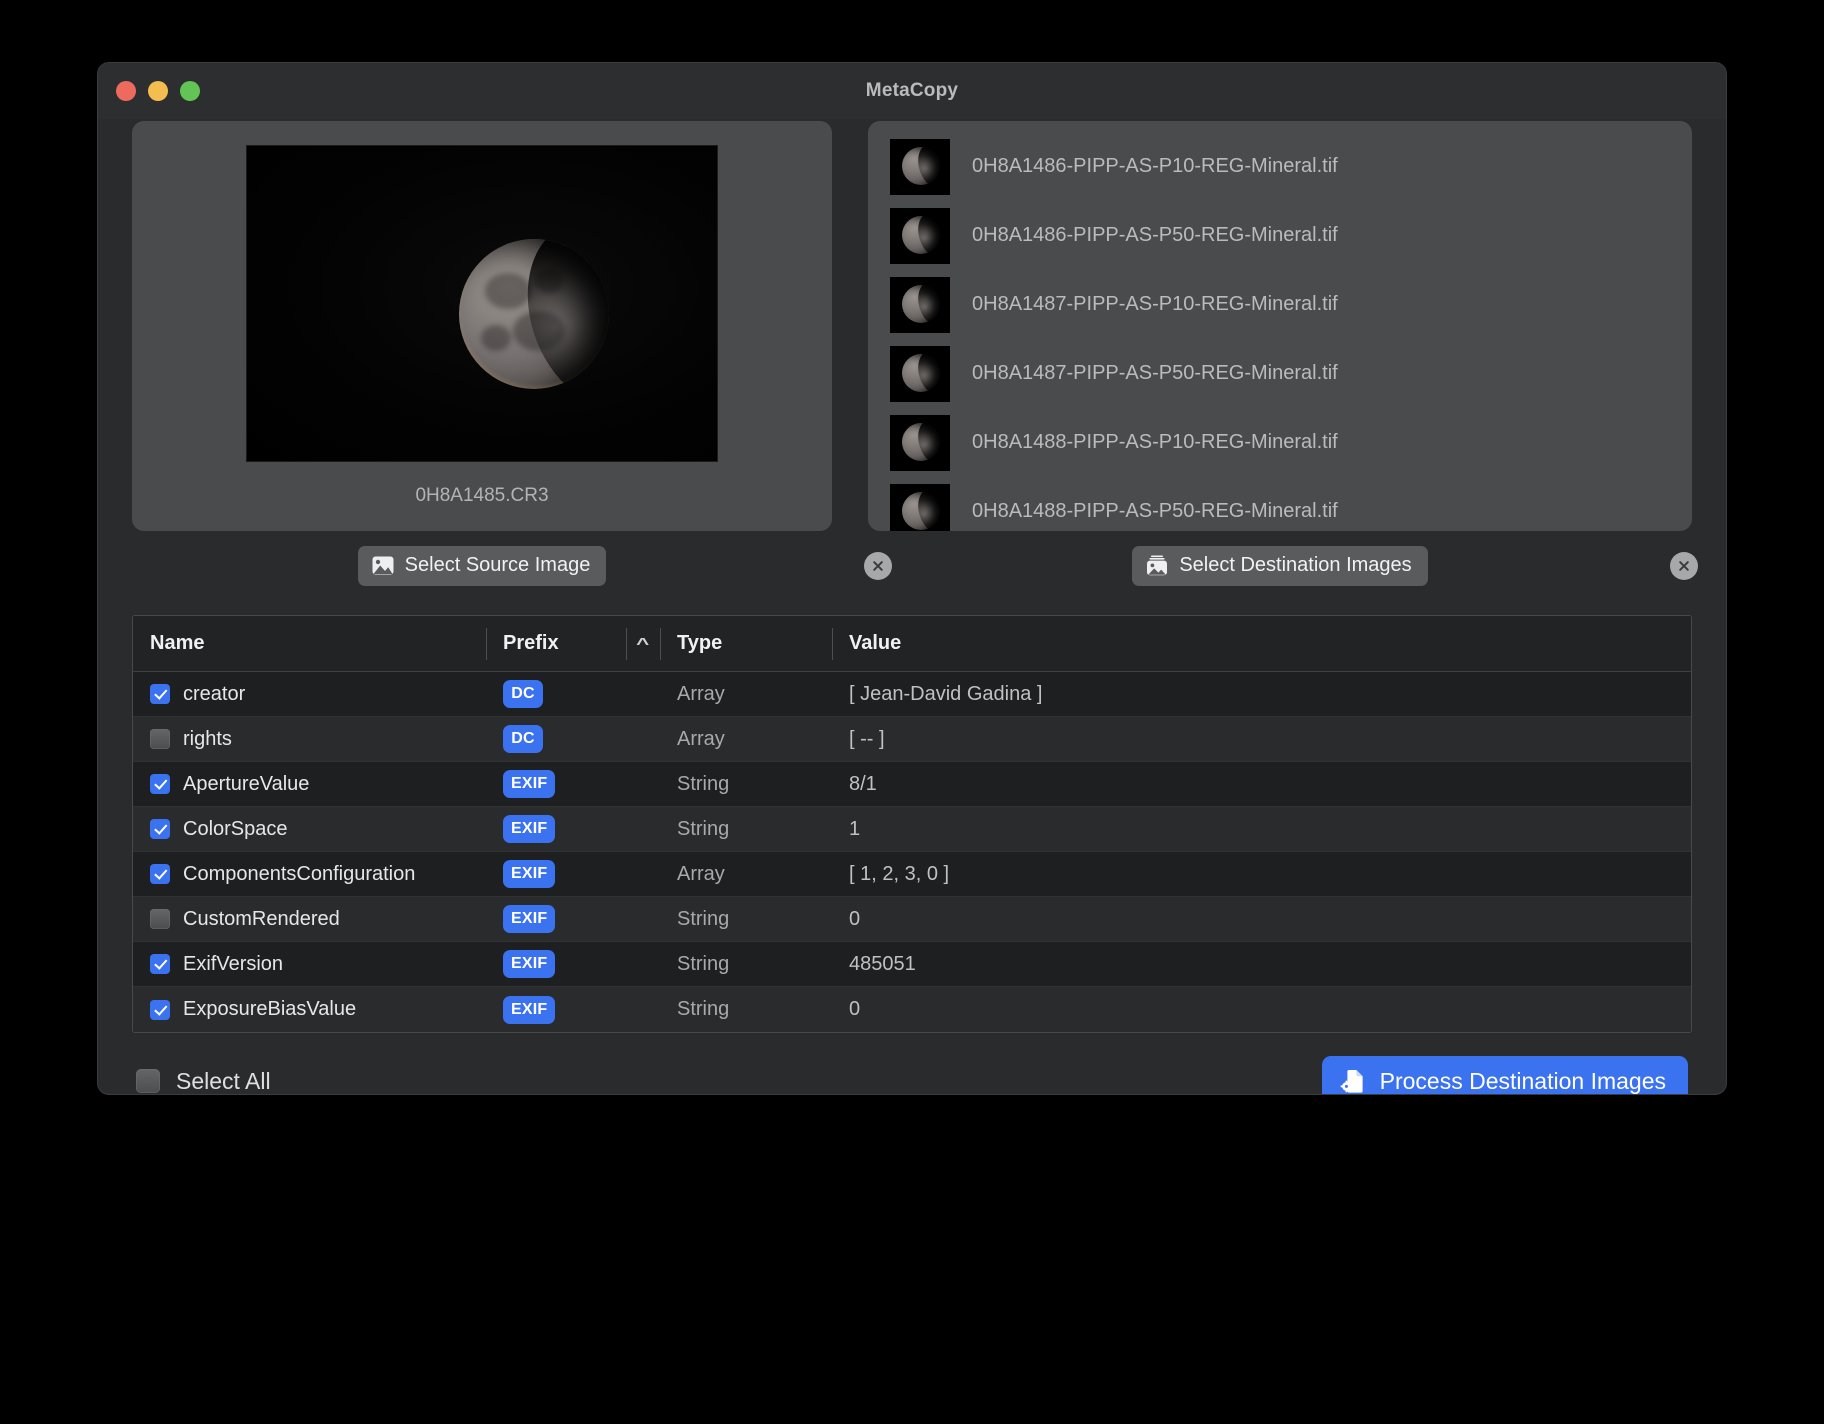  Describe the element at coordinates (556, 643) in the screenshot. I see `column-header-prefix: Prefix` at that location.